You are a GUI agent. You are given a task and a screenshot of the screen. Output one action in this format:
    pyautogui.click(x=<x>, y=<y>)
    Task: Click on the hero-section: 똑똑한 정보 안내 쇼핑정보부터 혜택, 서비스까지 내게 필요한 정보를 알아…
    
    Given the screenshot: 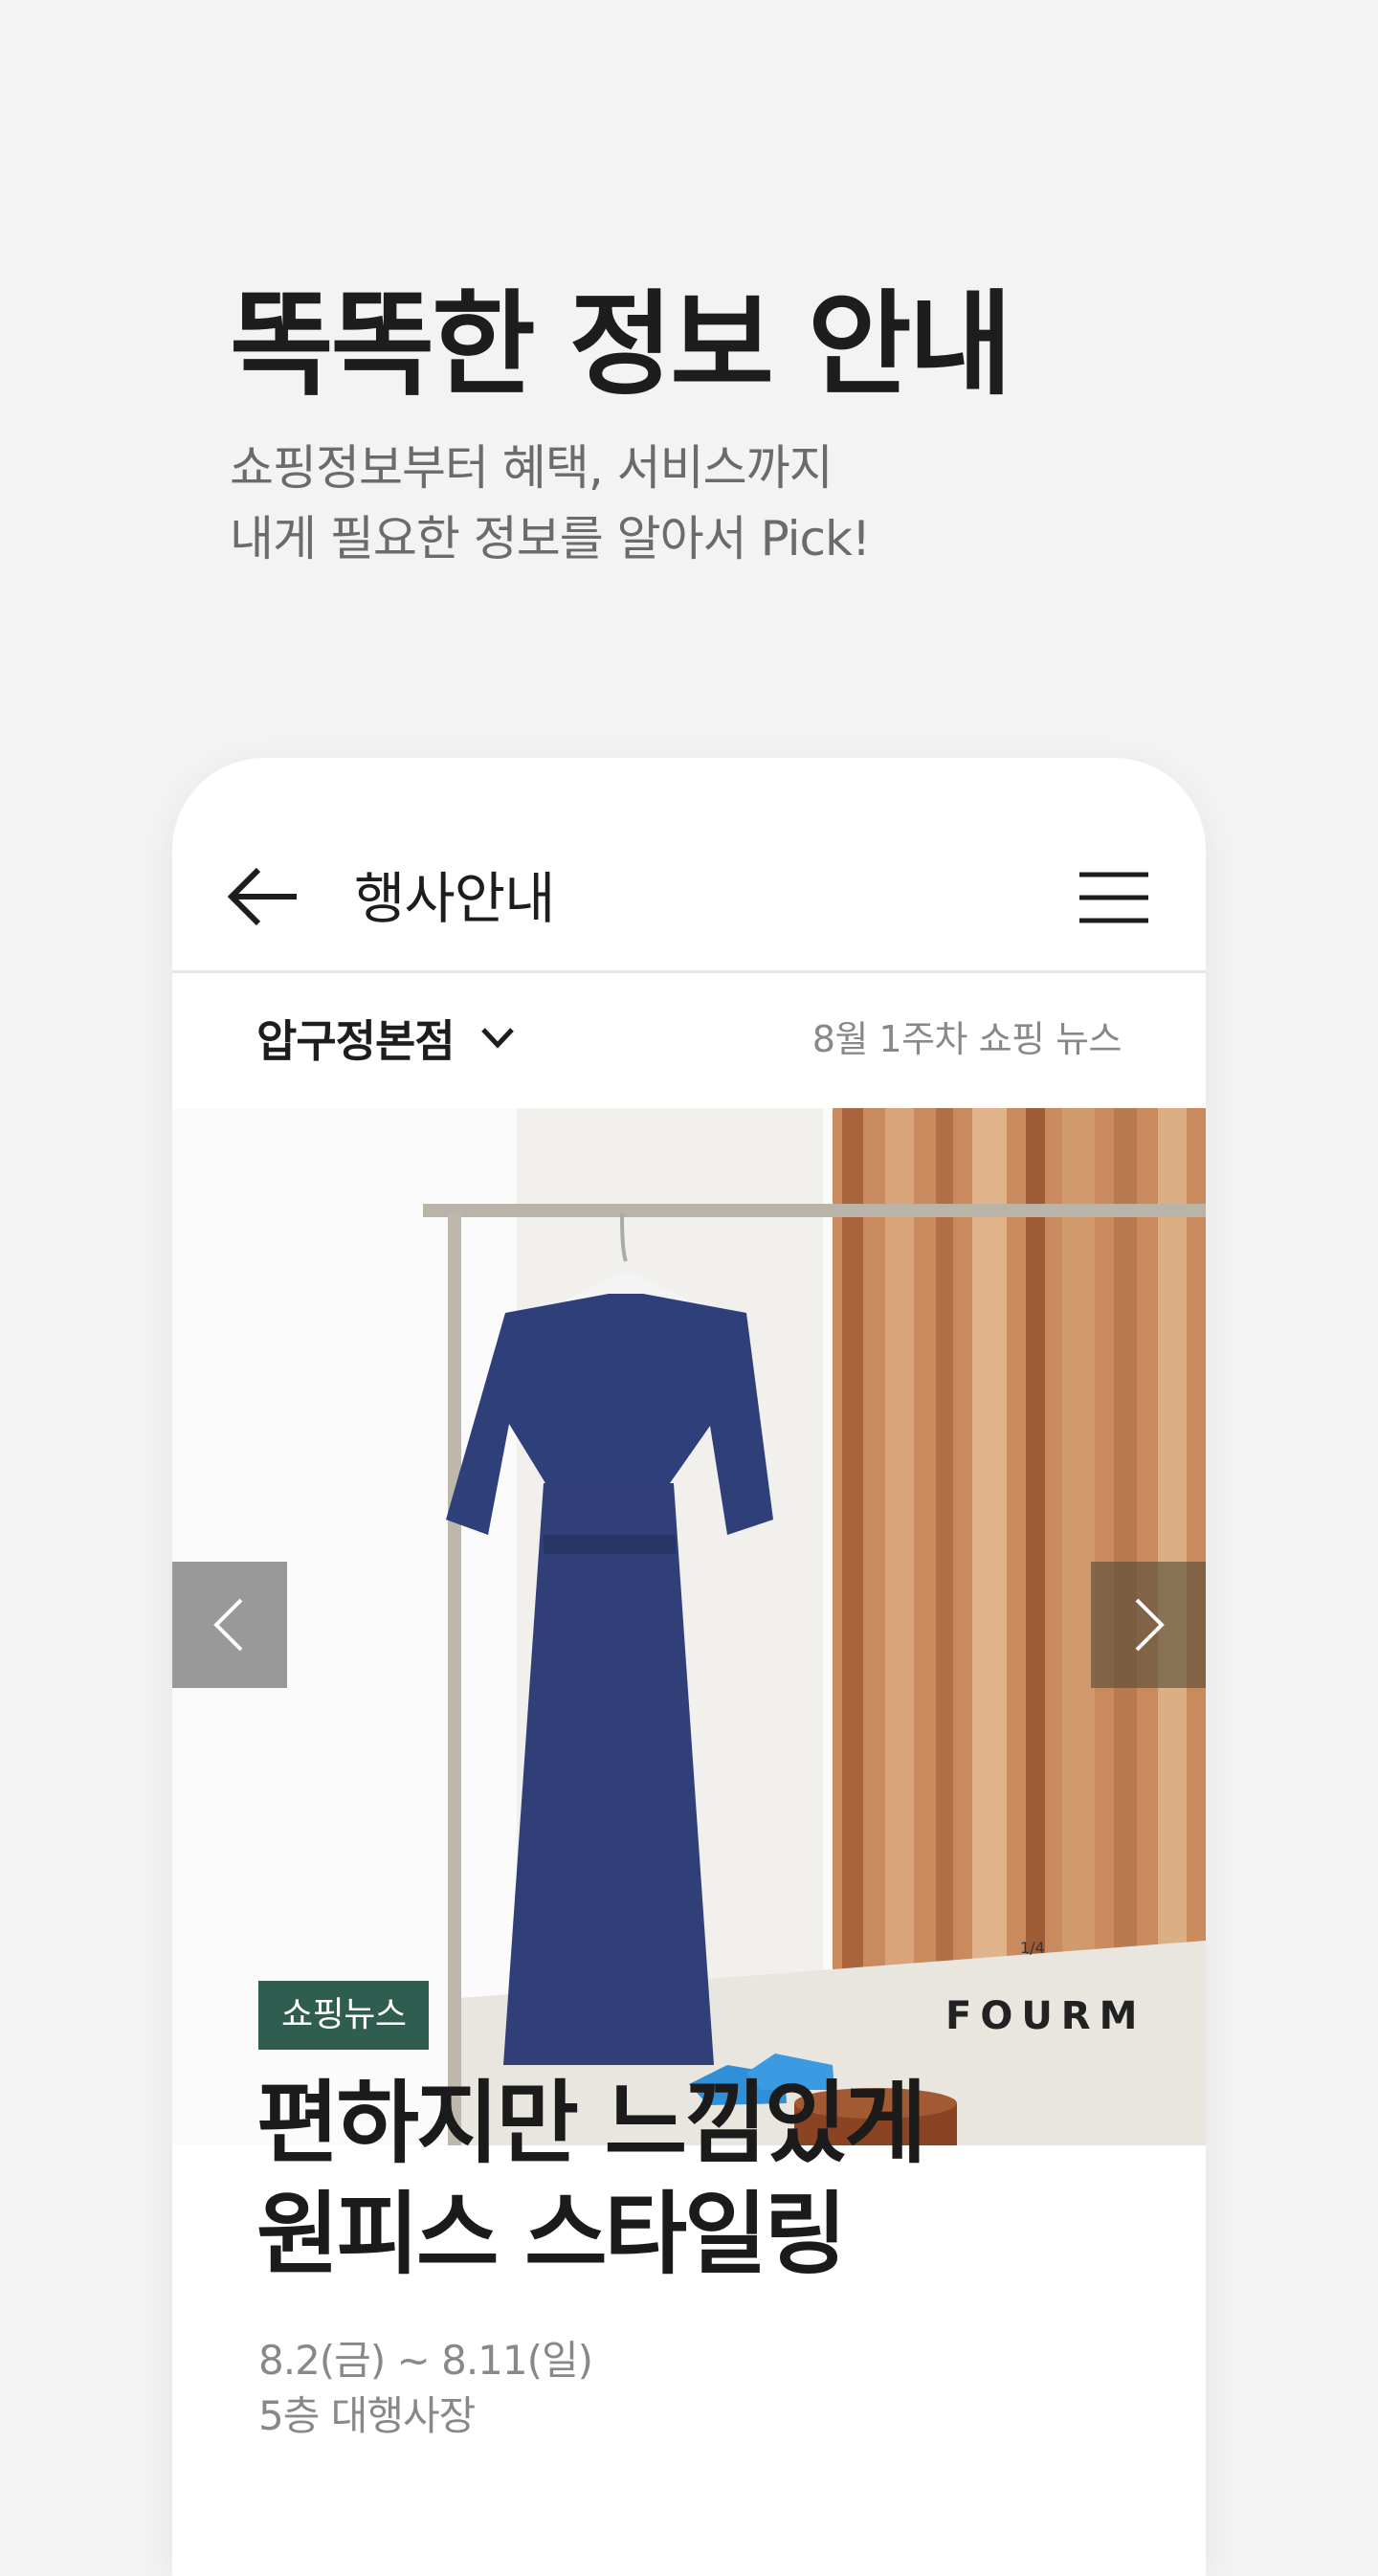 What is the action you would take?
    pyautogui.click(x=621, y=426)
    